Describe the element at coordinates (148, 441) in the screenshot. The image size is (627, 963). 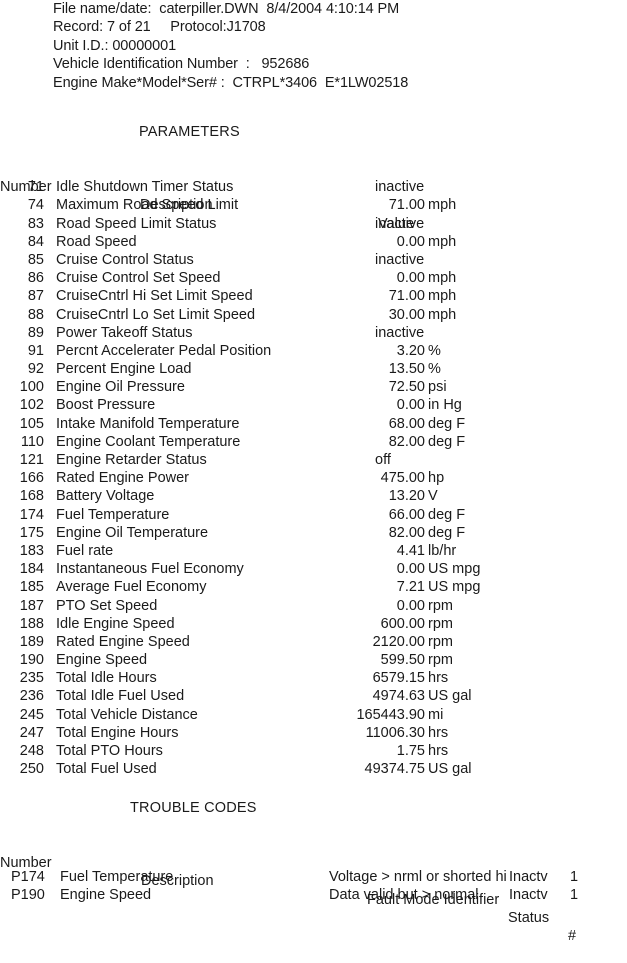
I see `parameter-description: Engine Coolant Temperature` at that location.